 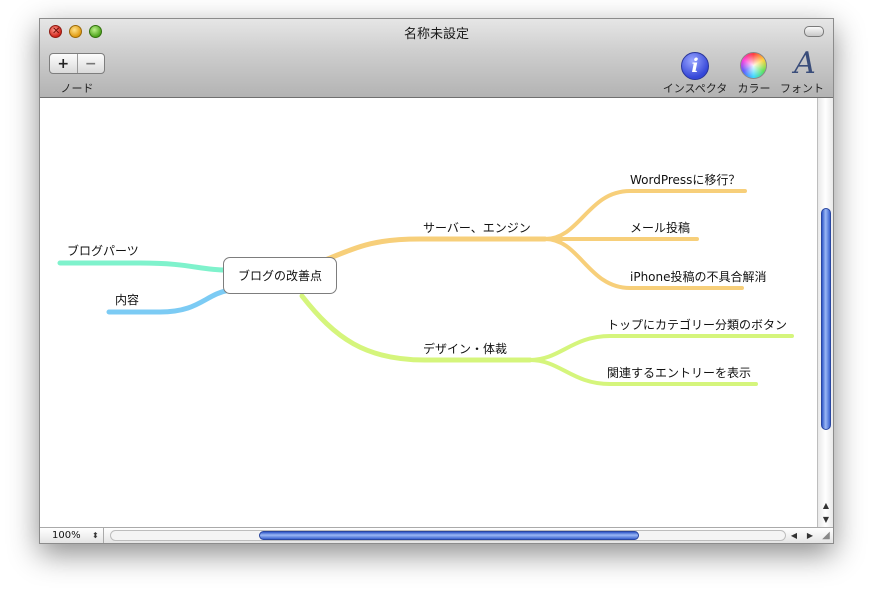 I want to click on resize-grip-icon: ◢, so click(x=826, y=536).